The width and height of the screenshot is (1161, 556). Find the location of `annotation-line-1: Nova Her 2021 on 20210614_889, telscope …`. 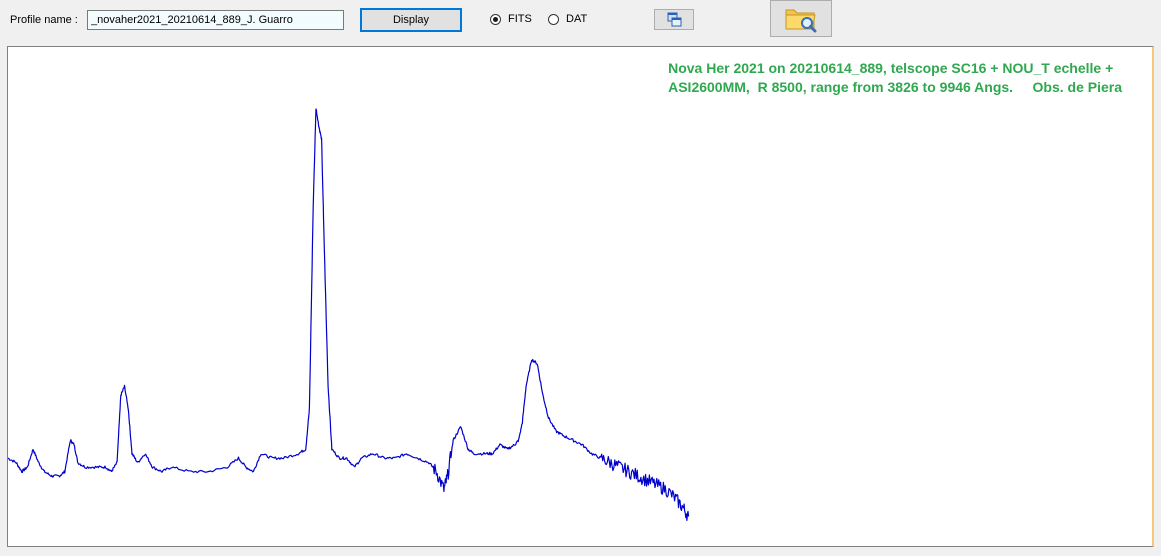

annotation-line-1: Nova Her 2021 on 20210614_889, telscope … is located at coordinates (891, 68).